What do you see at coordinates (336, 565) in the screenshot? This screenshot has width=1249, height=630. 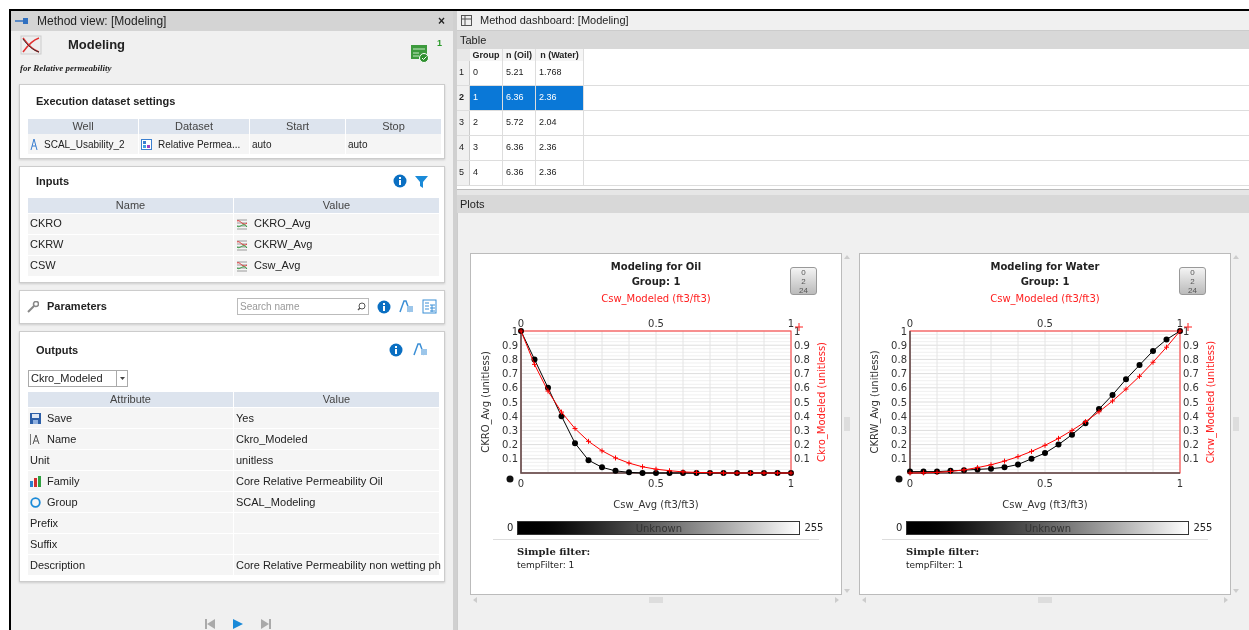 I see `table-cell: Core Relative Permeability non wetting ph` at bounding box center [336, 565].